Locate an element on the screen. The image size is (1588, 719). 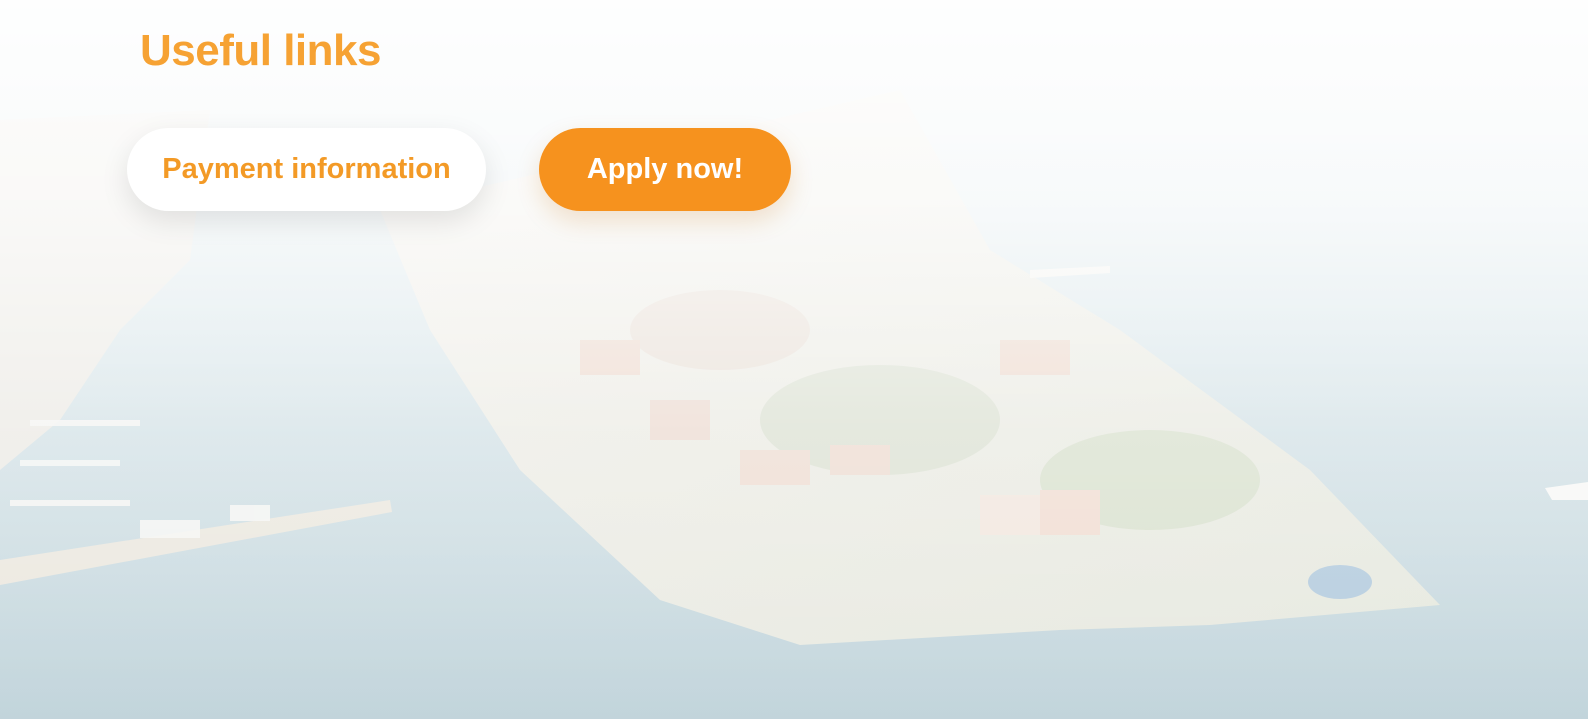
apply-now-button: Apply now! is located at coordinates (665, 169).